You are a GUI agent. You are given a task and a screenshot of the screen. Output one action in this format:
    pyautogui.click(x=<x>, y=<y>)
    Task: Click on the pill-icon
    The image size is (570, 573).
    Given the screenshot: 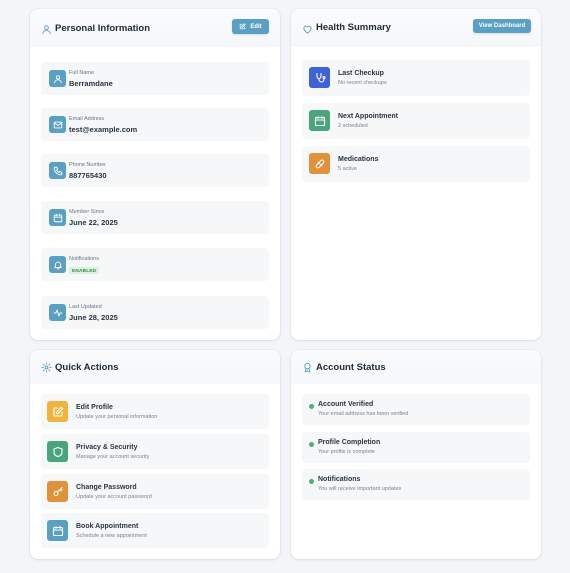 What is the action you would take?
    pyautogui.click(x=319, y=163)
    